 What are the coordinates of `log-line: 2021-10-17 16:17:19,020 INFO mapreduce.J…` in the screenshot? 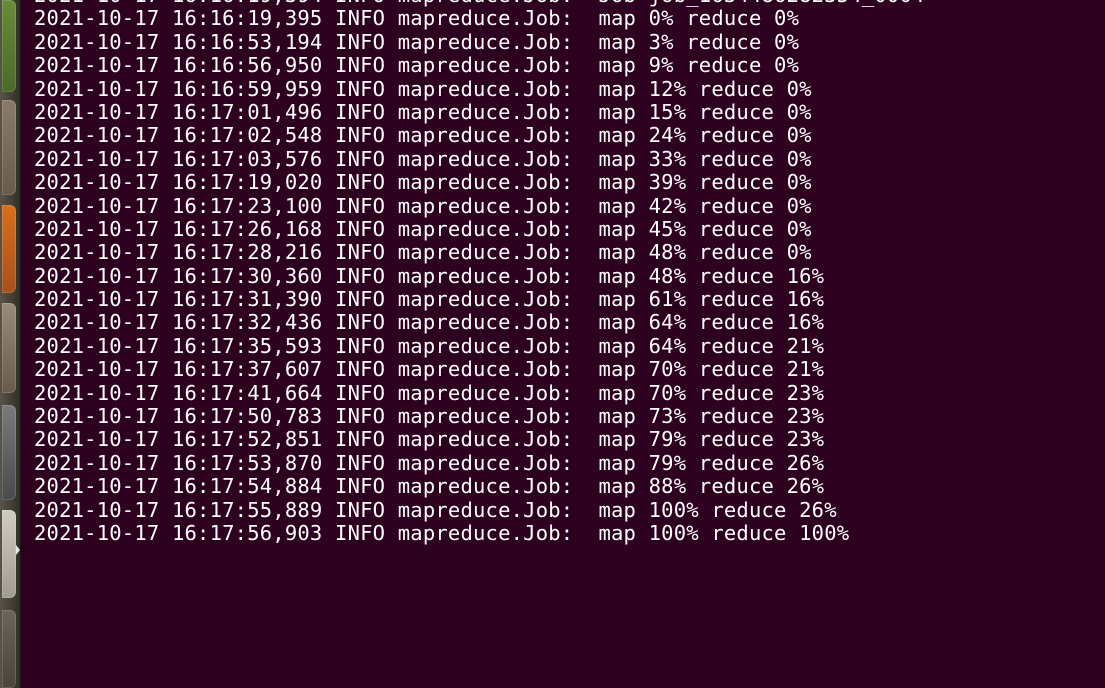 It's located at (479, 182).